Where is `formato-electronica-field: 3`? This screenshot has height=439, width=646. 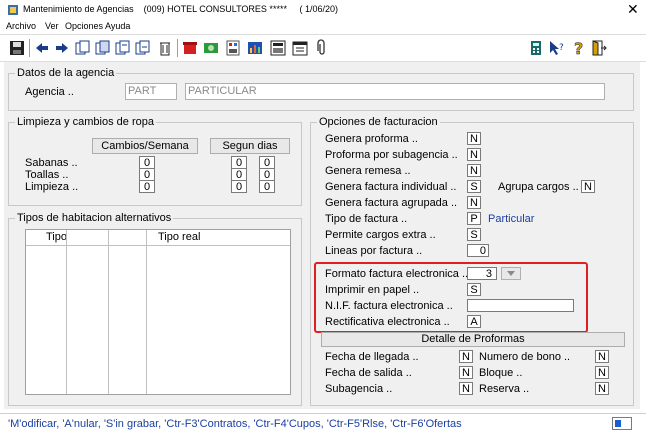
formato-electronica-field: 3 is located at coordinates (482, 273).